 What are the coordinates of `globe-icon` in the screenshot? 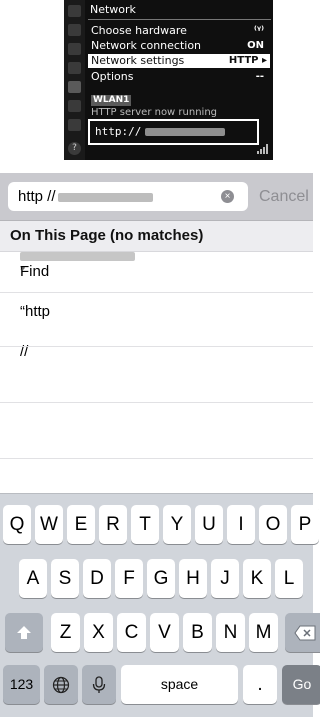 It's located at (61, 685).